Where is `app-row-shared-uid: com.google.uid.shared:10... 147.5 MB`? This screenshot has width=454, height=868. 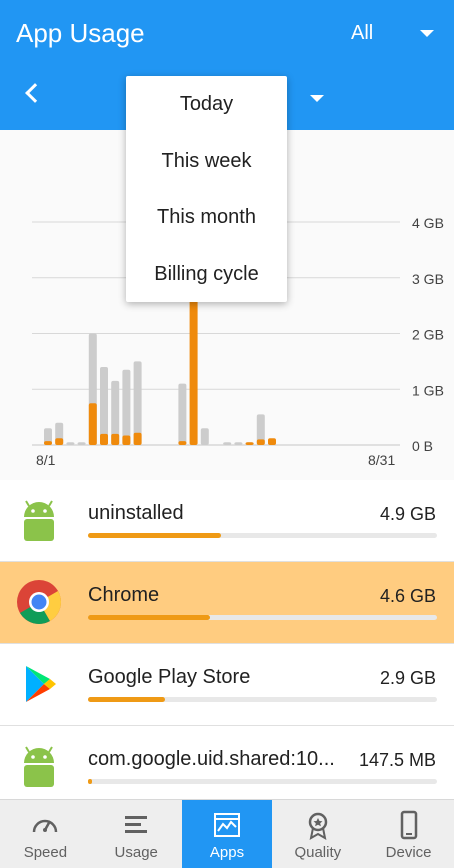
app-row-shared-uid: com.google.uid.shared:10... 147.5 MB is located at coordinates (227, 767).